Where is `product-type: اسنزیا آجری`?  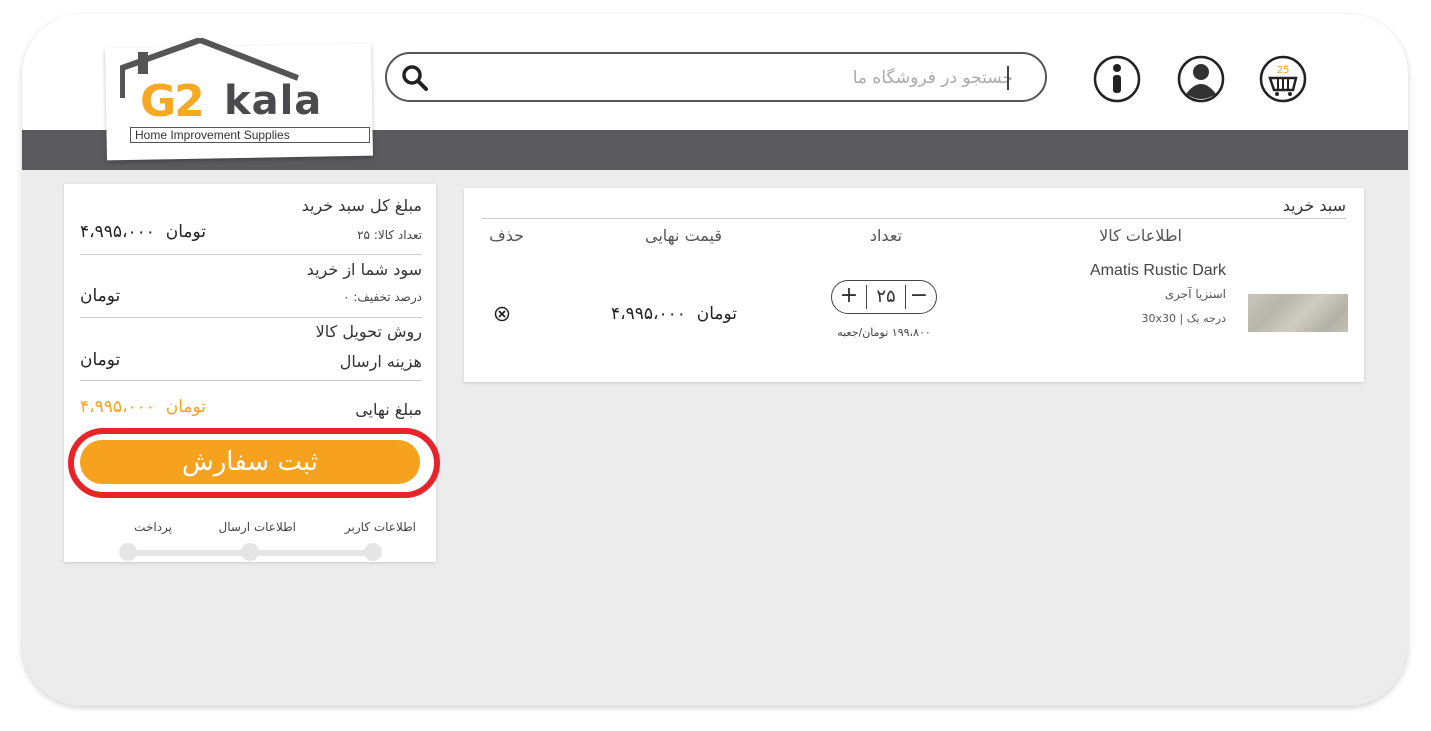
product-type: اسنزیا آجری is located at coordinates (1195, 294).